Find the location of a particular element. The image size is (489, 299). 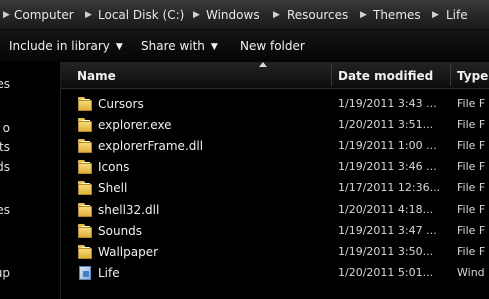

file-row-explorer-exe: explorer.exe 1/20/2011 3:51... File F is located at coordinates (275, 125).